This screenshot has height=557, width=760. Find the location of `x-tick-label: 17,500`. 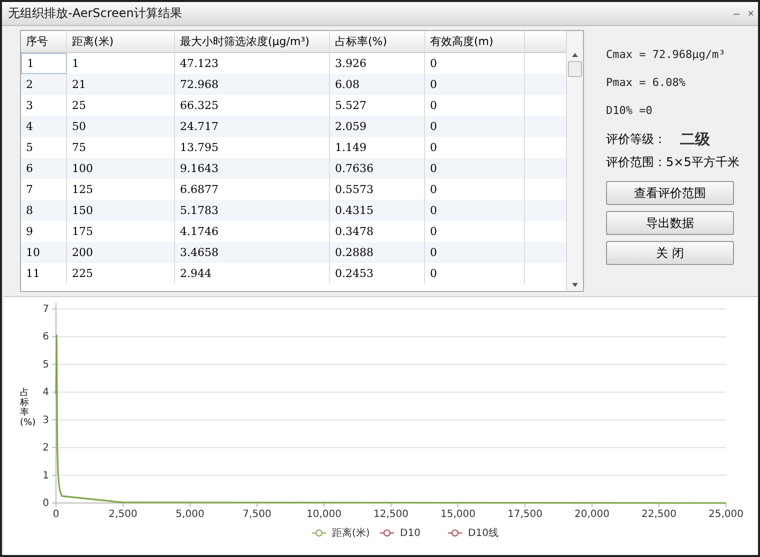

x-tick-label: 17,500 is located at coordinates (525, 514).